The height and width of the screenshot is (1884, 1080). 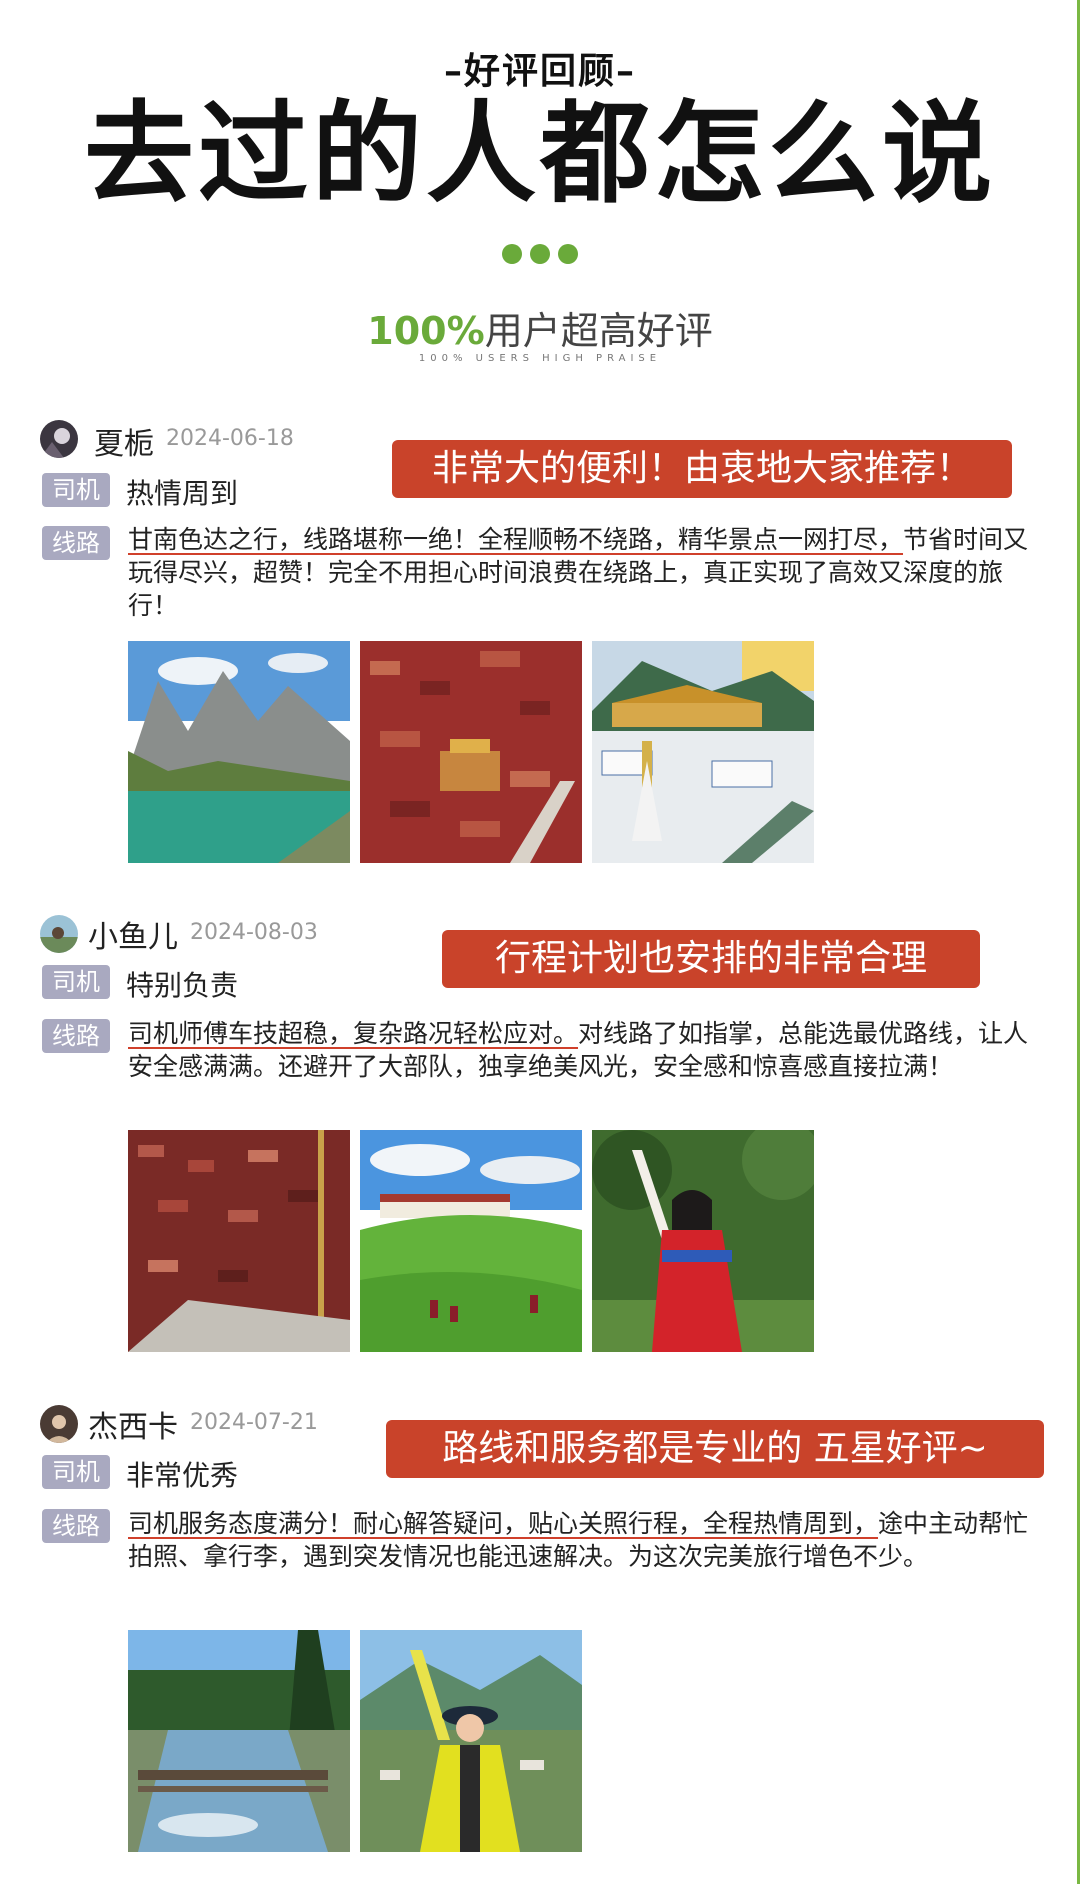 What do you see at coordinates (426, 331) in the screenshot?
I see `praise-percent: 100%` at bounding box center [426, 331].